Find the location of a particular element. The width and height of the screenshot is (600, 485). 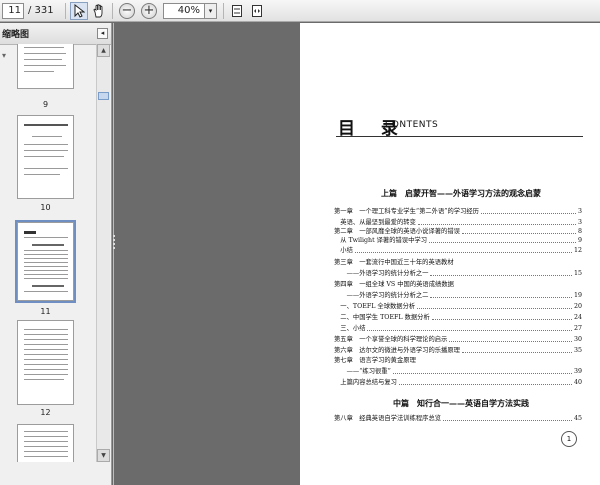

page-total-label: / 331 is located at coordinates (41, 10).